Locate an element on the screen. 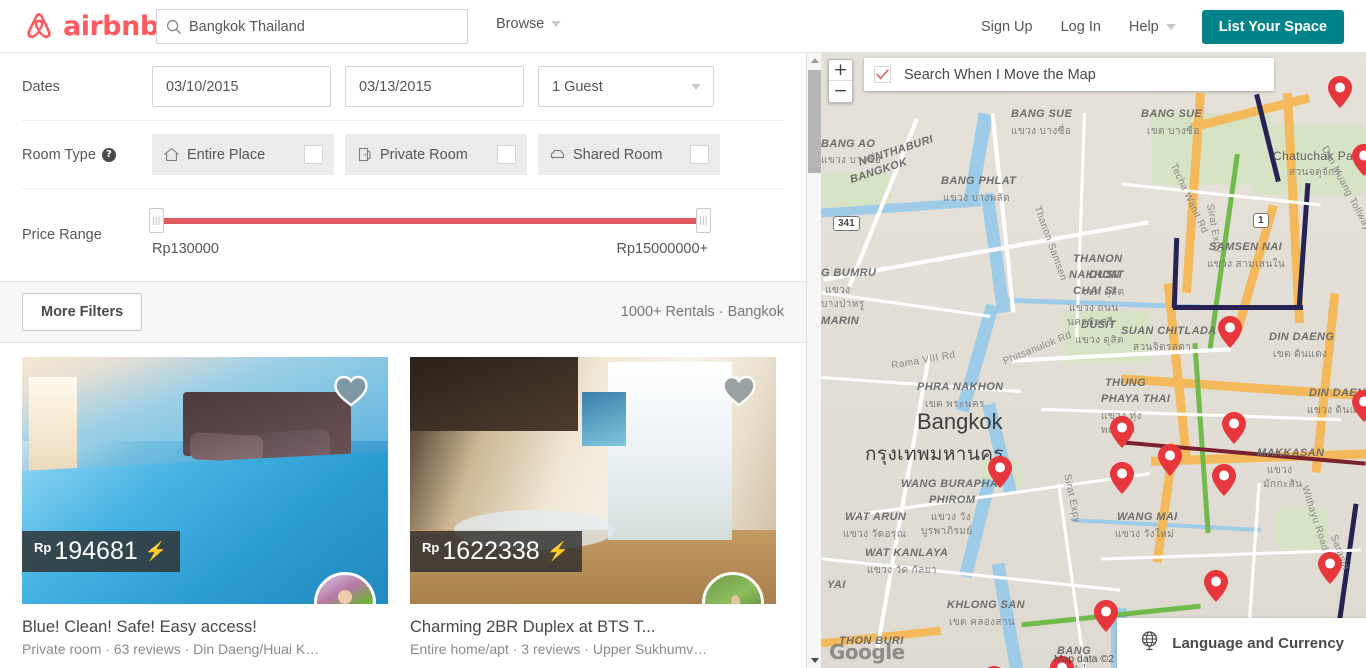 This screenshot has width=1366, height=668. results-panel-scrollbar is located at coordinates (813, 360).